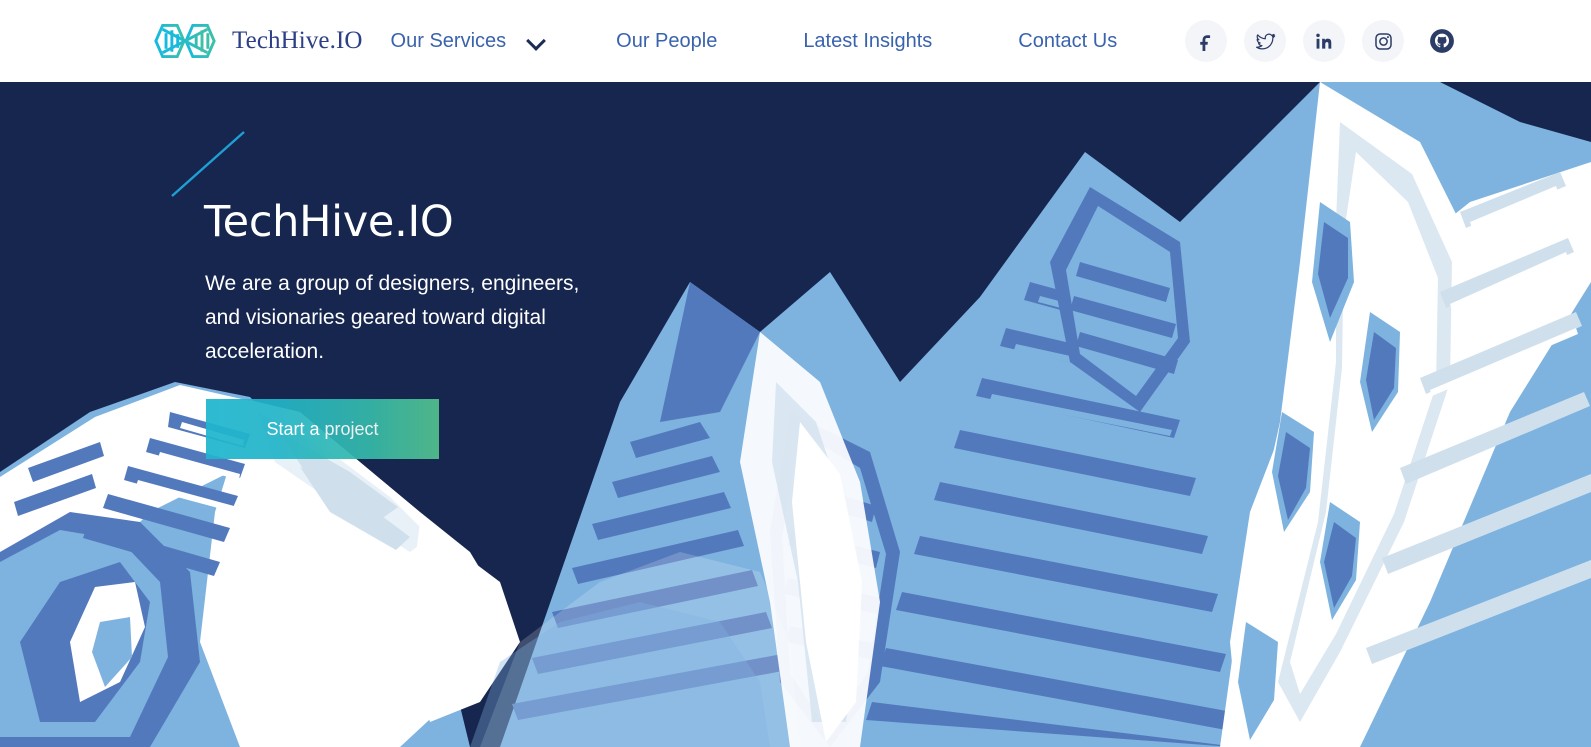 The width and height of the screenshot is (1591, 747). I want to click on nav-item-services-label: Our Services, so click(448, 40).